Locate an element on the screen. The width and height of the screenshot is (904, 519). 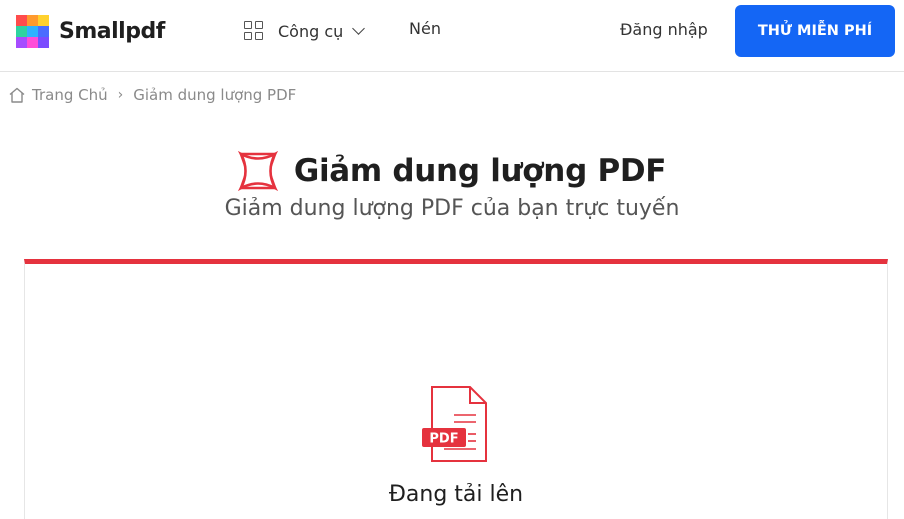
pdf-file-icon: PDF is located at coordinates (454, 424).